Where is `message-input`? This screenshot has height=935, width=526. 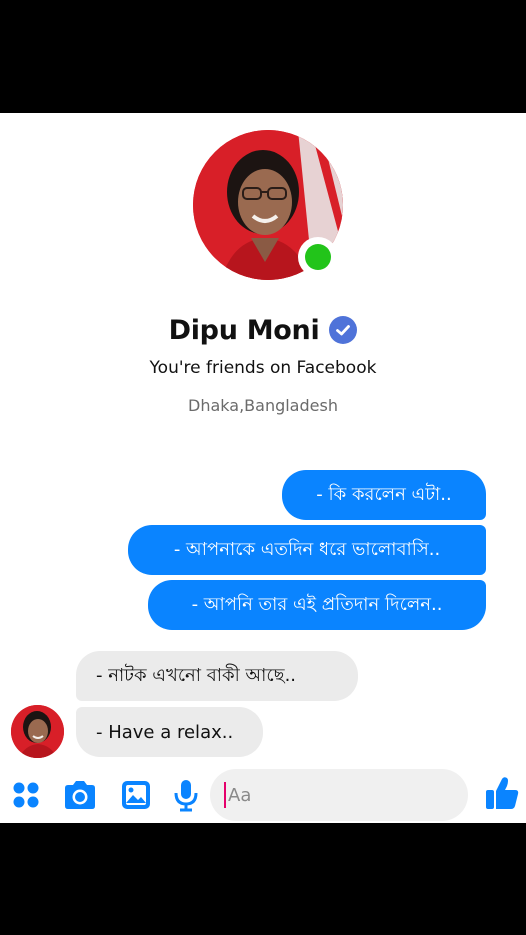 message-input is located at coordinates (314, 795).